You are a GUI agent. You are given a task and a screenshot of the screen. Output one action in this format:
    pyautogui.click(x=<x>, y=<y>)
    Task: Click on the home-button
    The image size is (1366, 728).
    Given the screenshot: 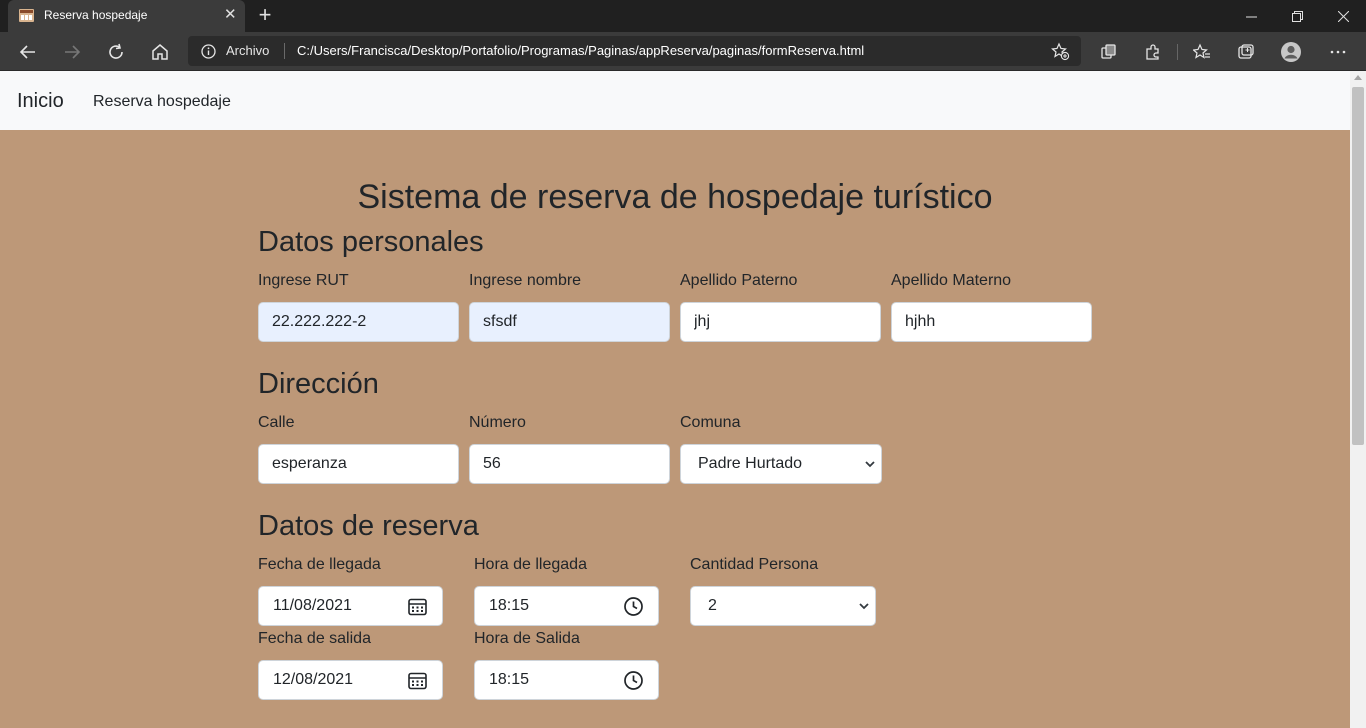 What is the action you would take?
    pyautogui.click(x=160, y=52)
    